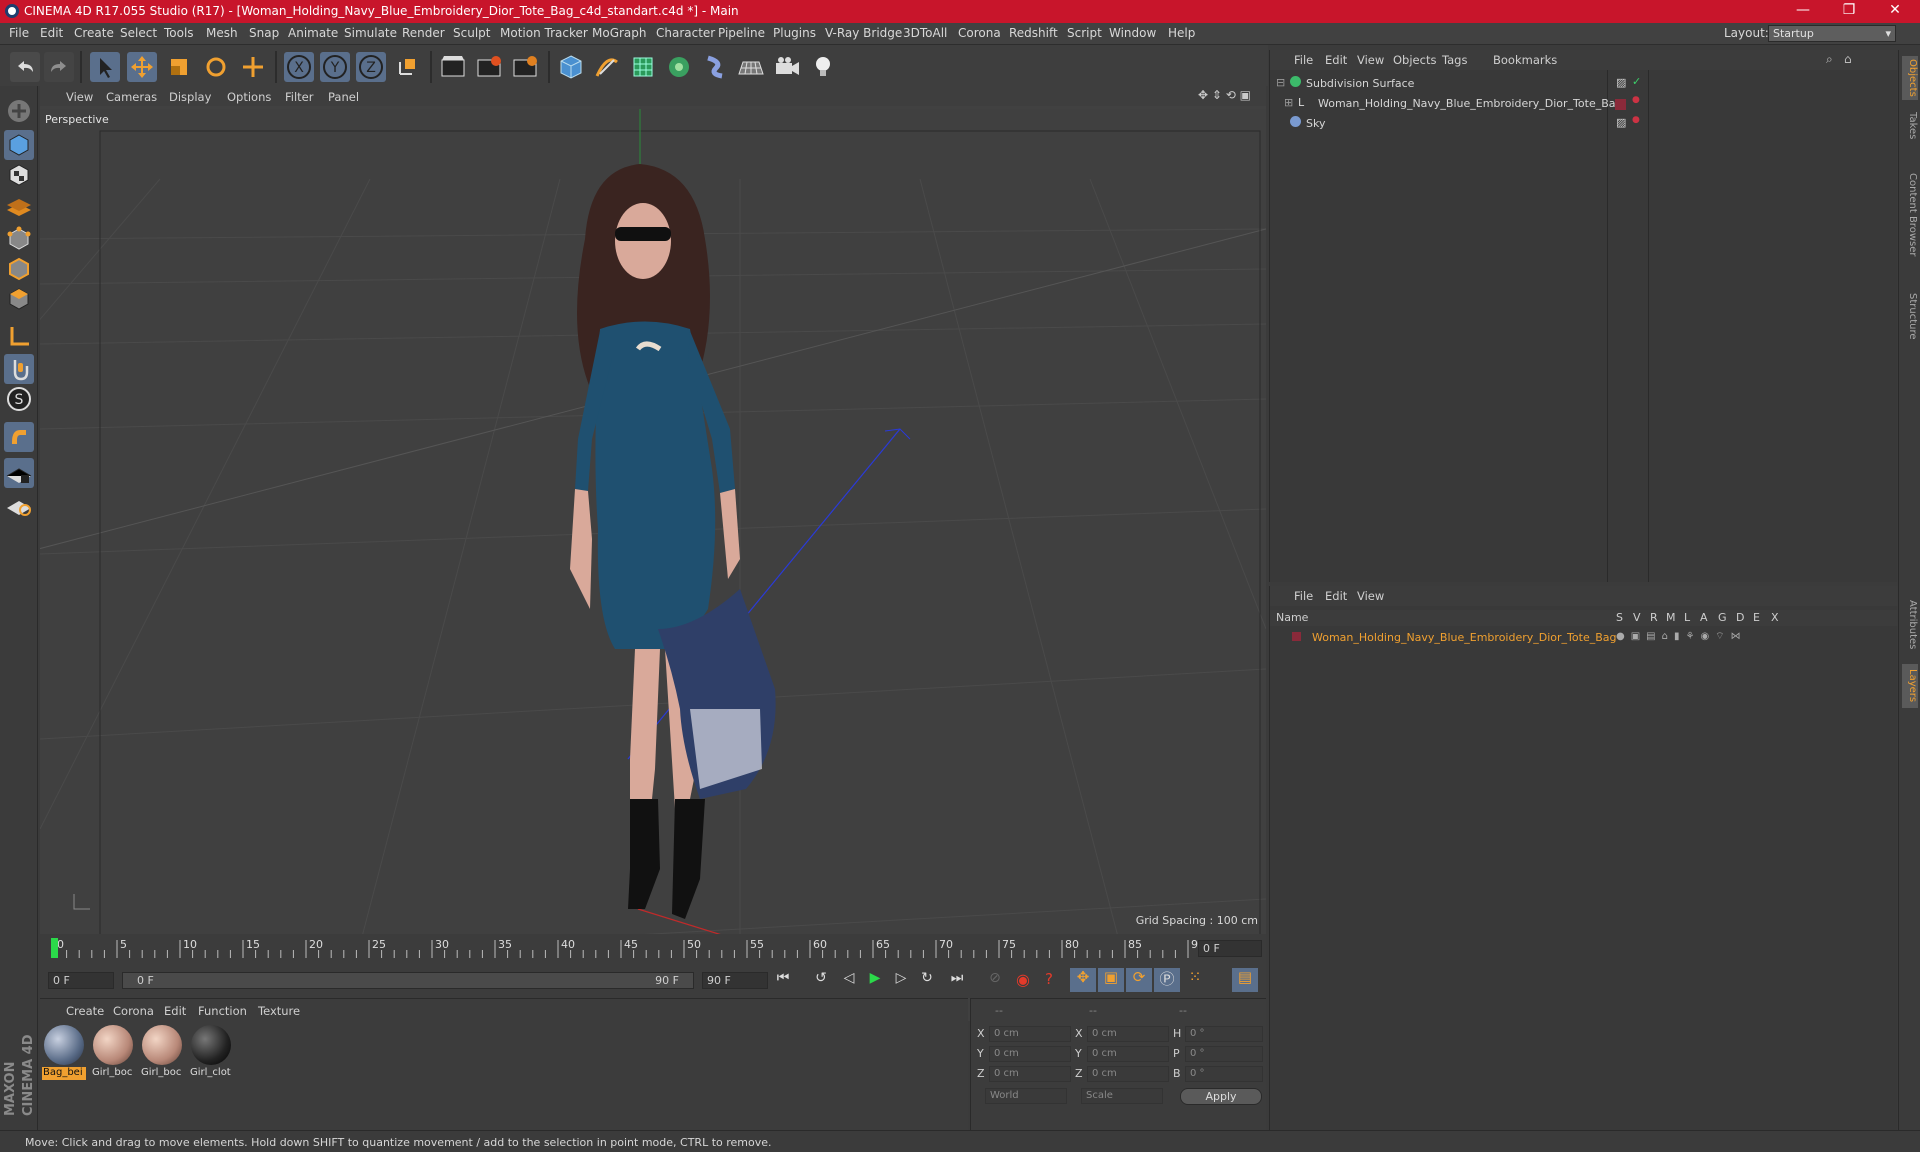  Describe the element at coordinates (1139, 980) in the screenshot. I see `key-rotation-icon: ⟳` at that location.